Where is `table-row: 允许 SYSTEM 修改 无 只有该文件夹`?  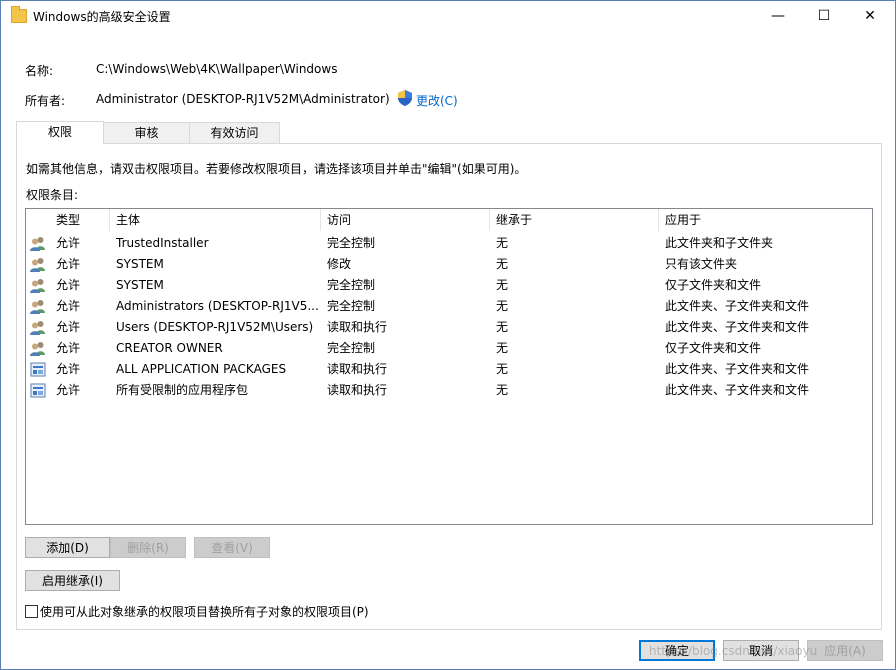 table-row: 允许 SYSTEM 修改 无 只有该文件夹 is located at coordinates (449, 264).